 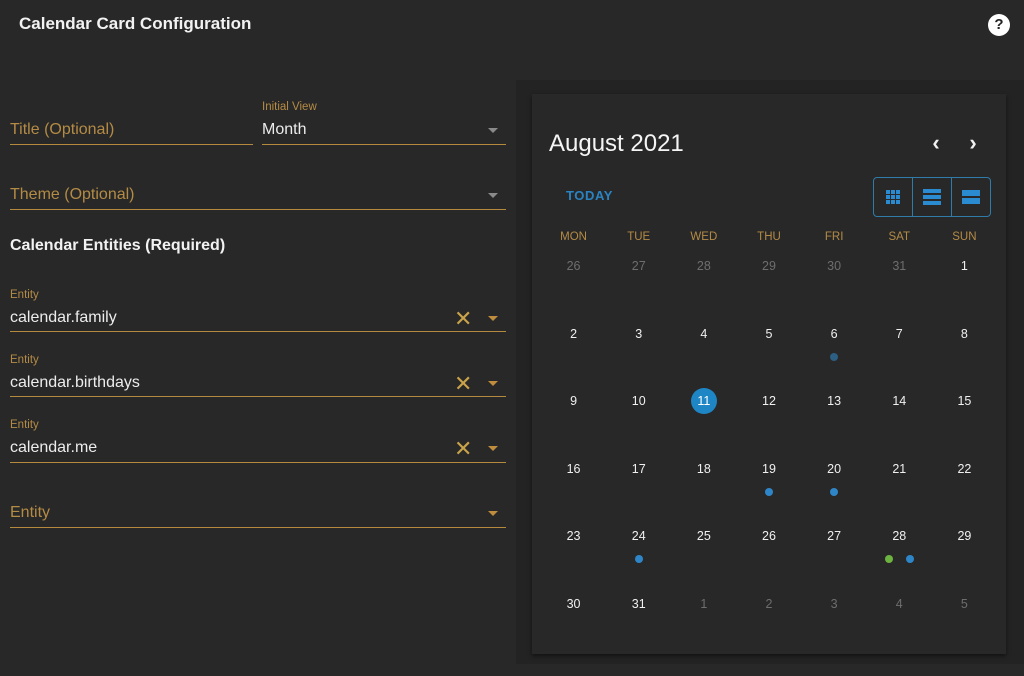 What do you see at coordinates (964, 339) in the screenshot?
I see `day-number: 8` at bounding box center [964, 339].